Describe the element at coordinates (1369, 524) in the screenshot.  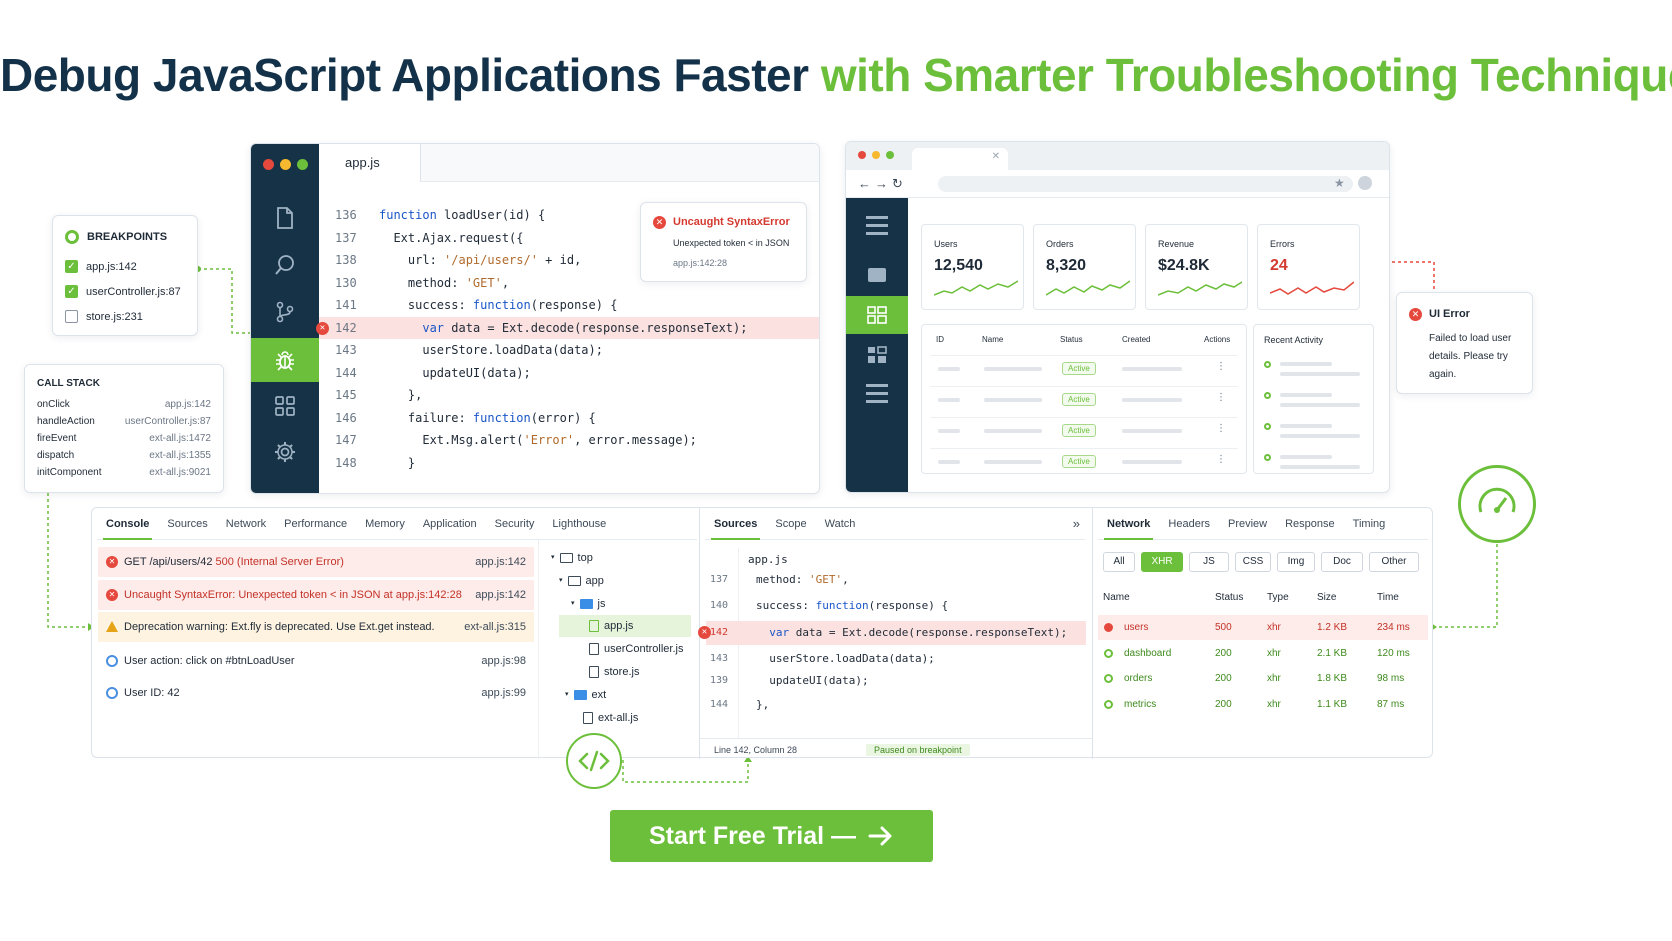
I see `tab-timing: Timing` at that location.